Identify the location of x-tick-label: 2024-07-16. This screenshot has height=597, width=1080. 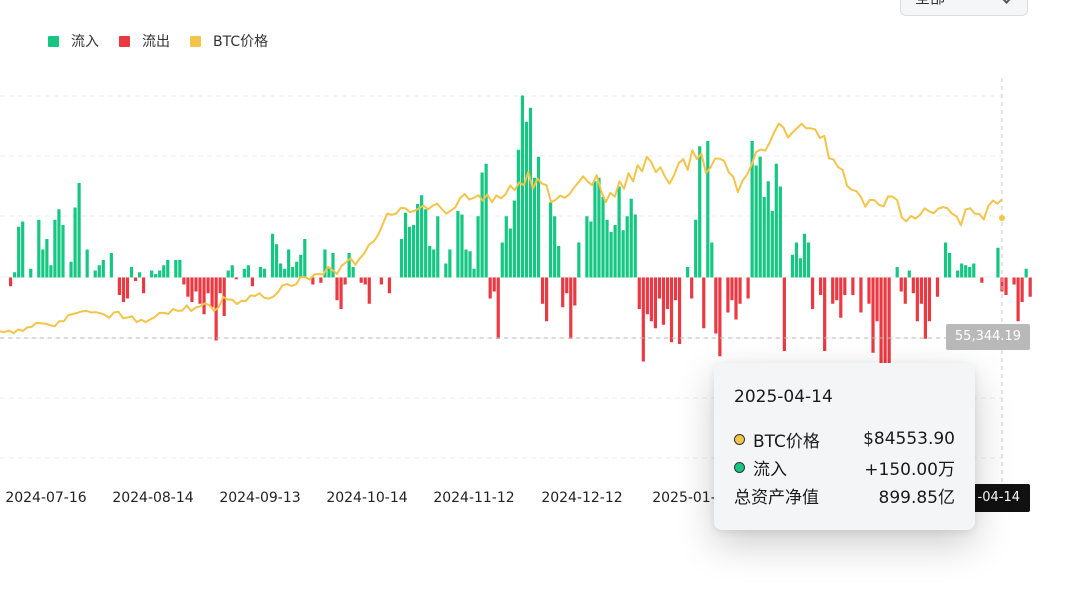
(45, 498).